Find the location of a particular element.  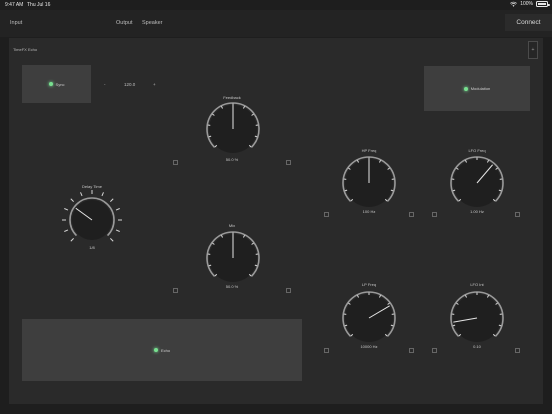

add-button: + is located at coordinates (533, 50).